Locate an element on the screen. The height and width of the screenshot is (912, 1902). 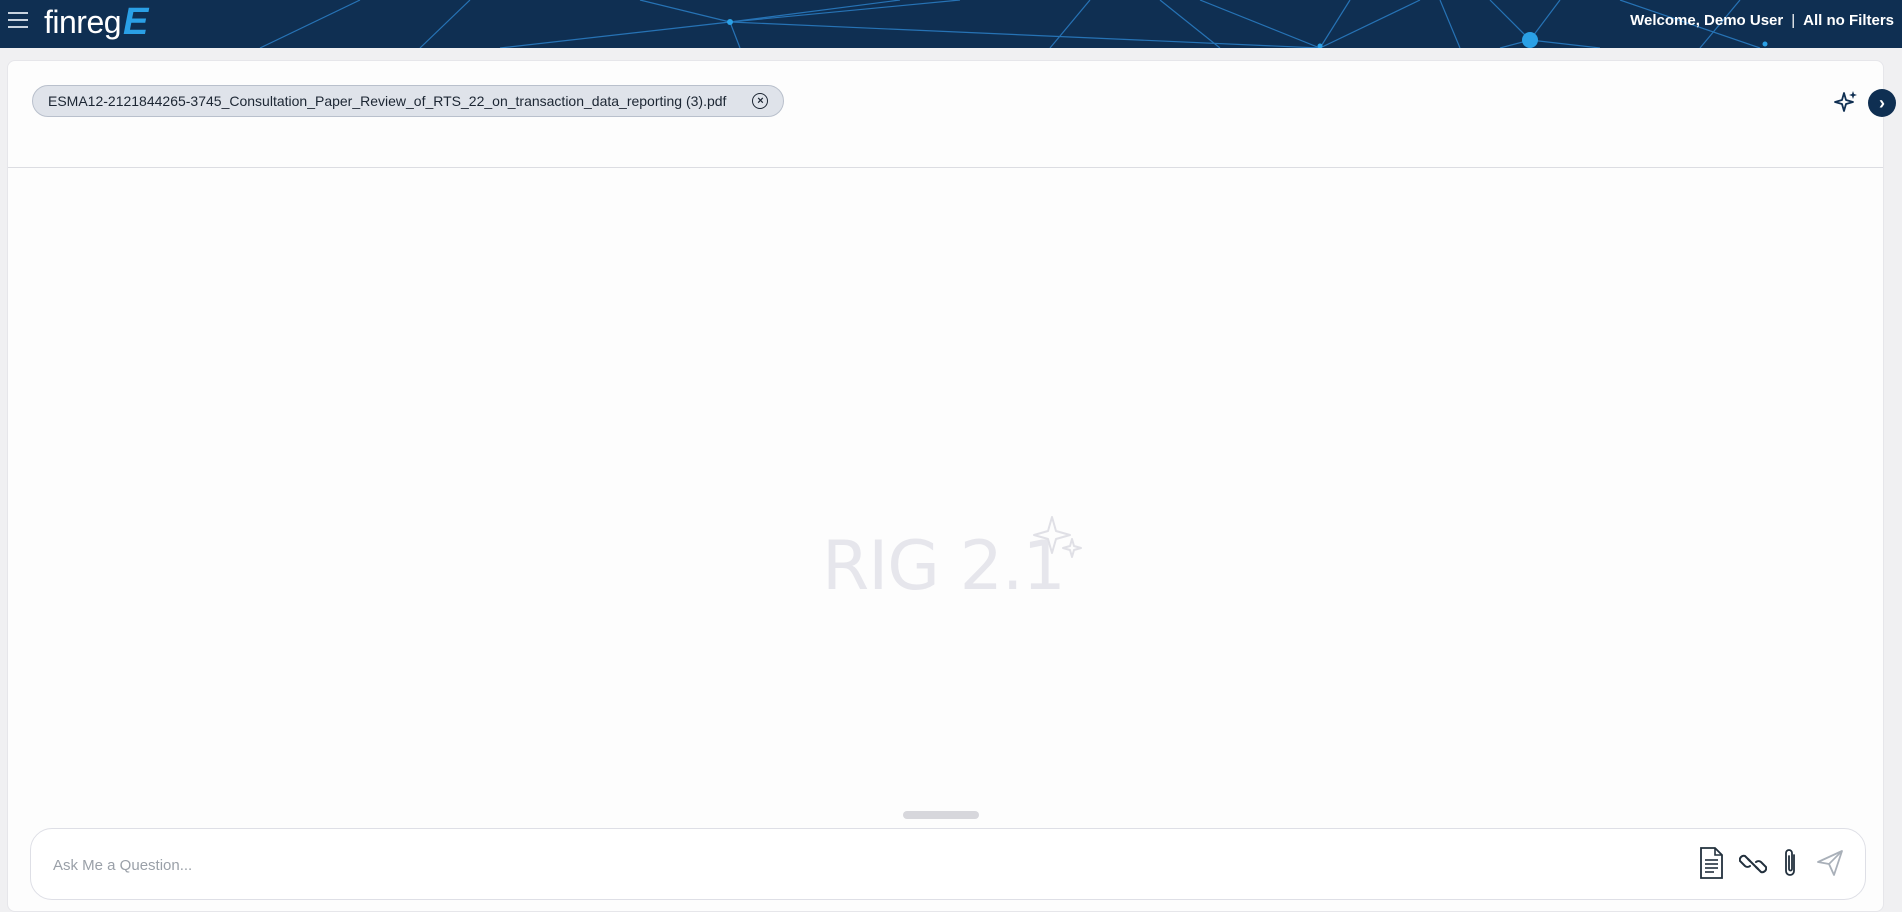
composer is located at coordinates (948, 864).